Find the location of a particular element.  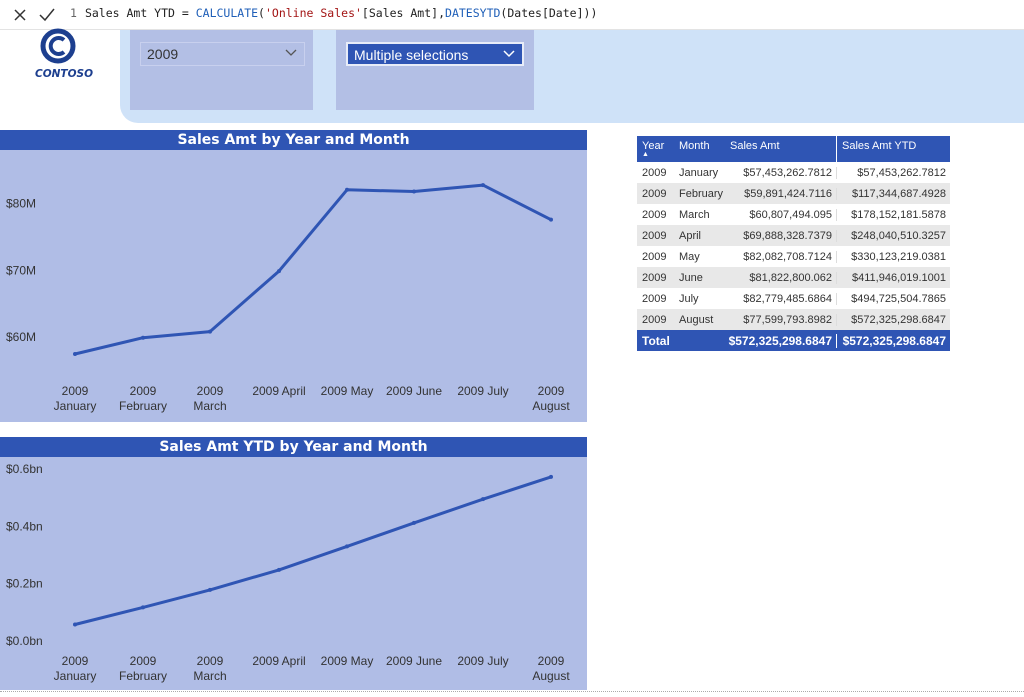

month-cell: May is located at coordinates (689, 256).